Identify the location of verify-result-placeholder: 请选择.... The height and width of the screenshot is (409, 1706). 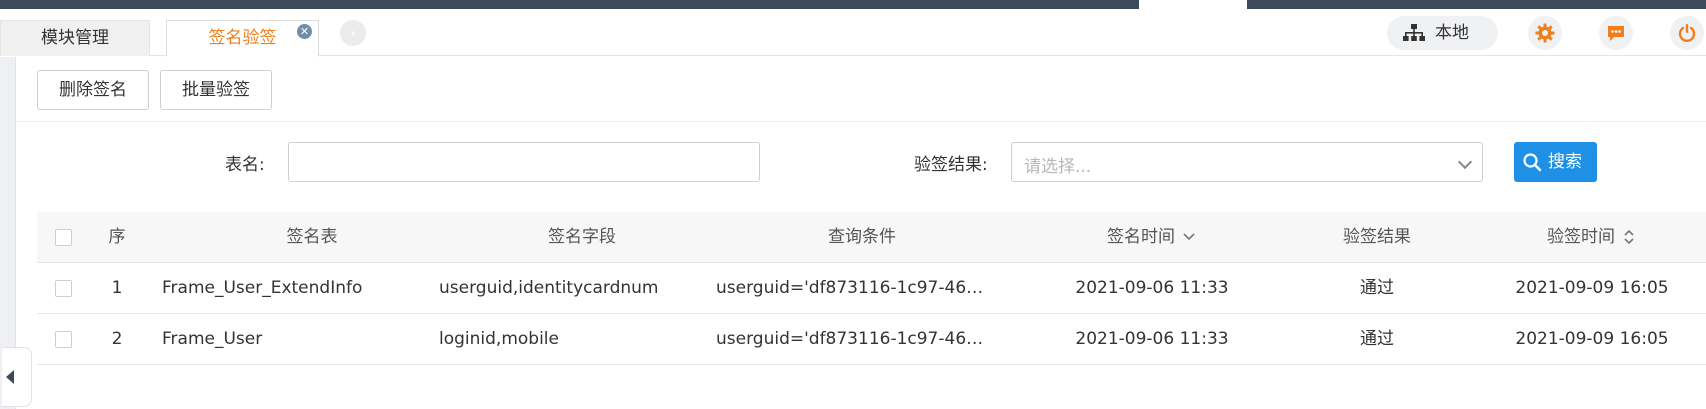
(1058, 167).